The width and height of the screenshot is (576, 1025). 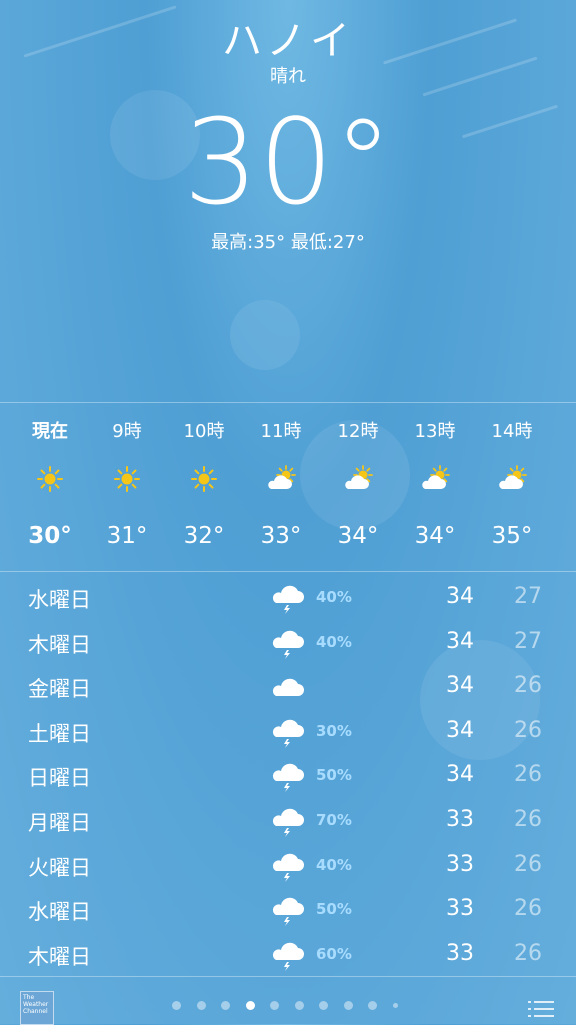 I want to click on hour-temperature: 35°, so click(x=512, y=536).